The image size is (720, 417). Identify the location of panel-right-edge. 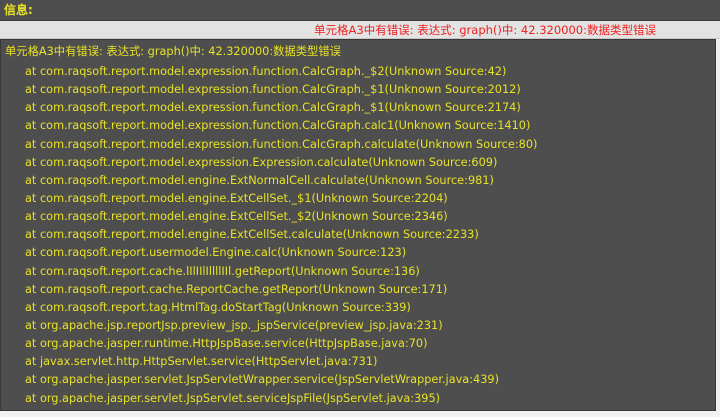
(718, 225).